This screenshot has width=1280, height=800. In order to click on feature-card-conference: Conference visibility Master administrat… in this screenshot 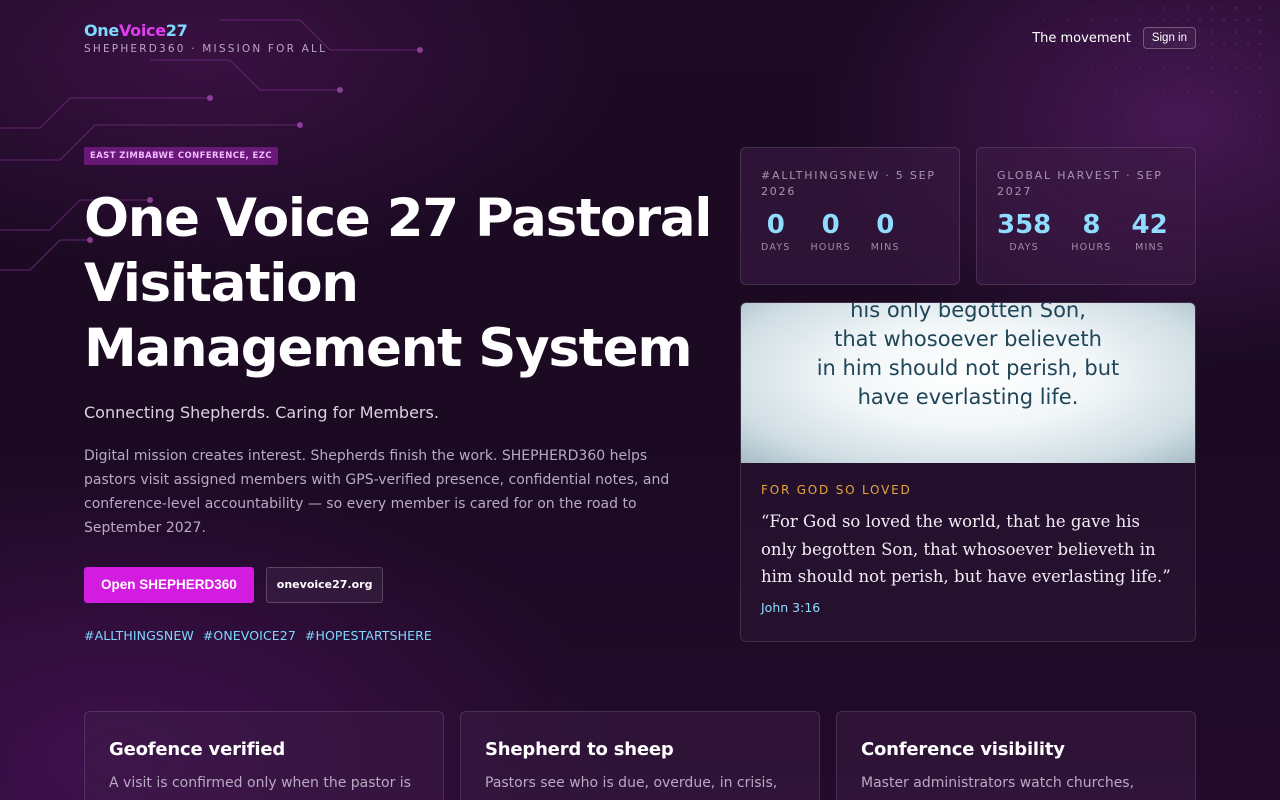, I will do `click(1016, 755)`.